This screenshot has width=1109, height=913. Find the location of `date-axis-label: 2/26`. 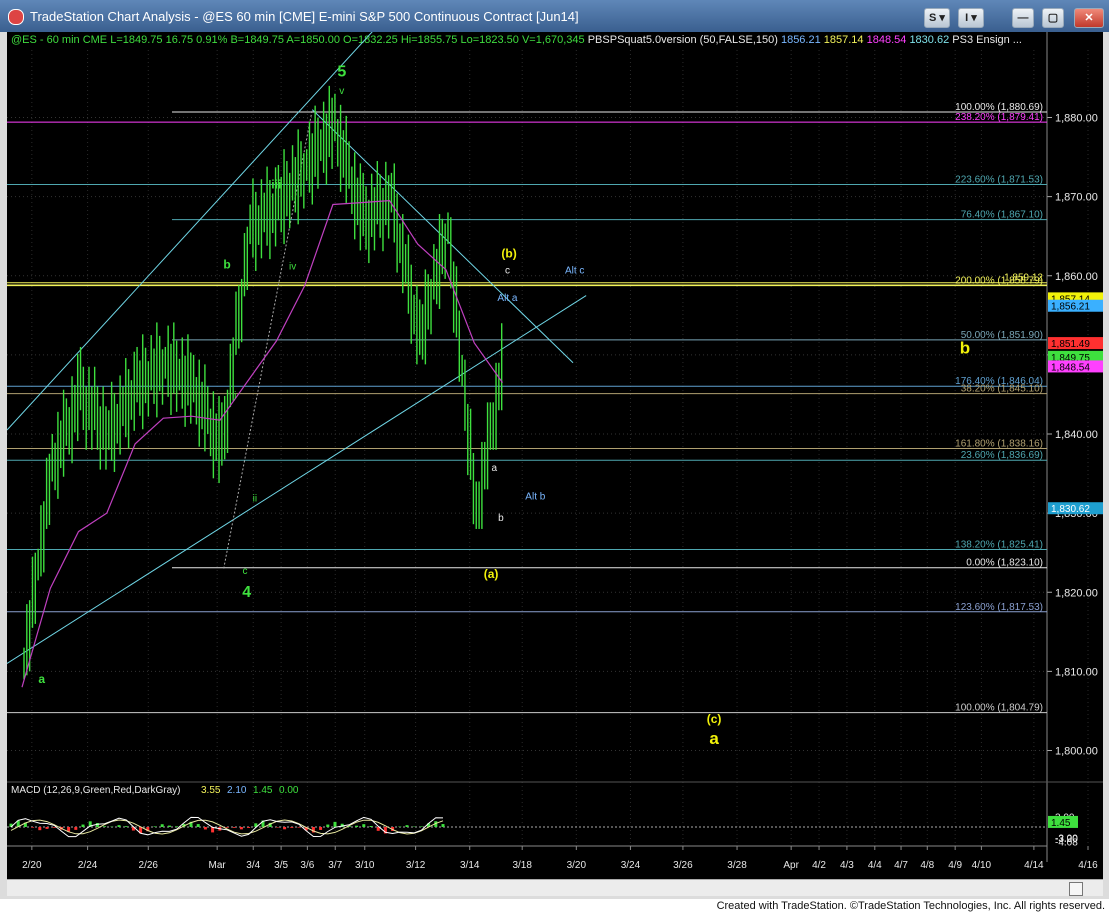

date-axis-label: 2/26 is located at coordinates (149, 865).